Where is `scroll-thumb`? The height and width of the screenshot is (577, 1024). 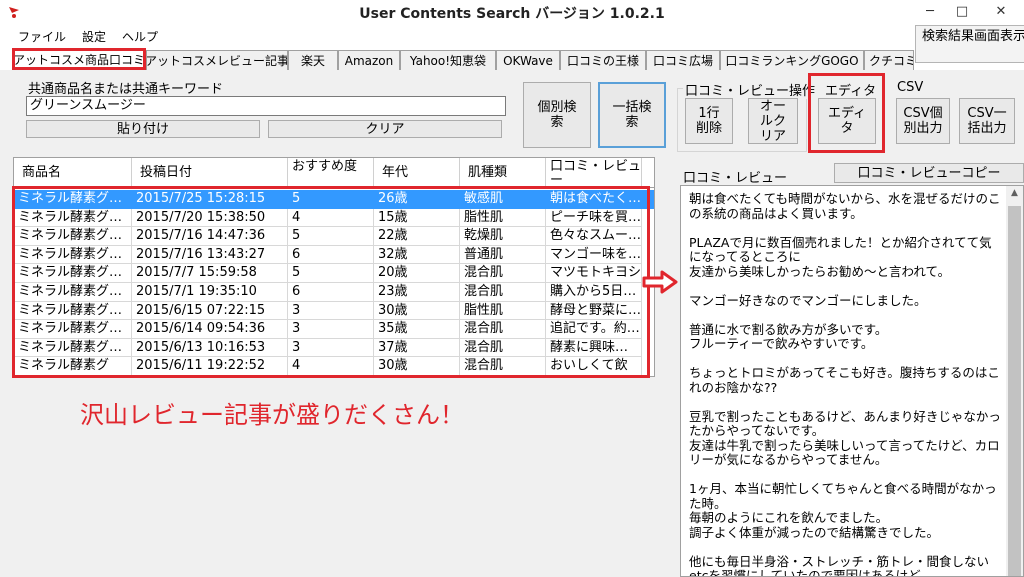 scroll-thumb is located at coordinates (1014, 391).